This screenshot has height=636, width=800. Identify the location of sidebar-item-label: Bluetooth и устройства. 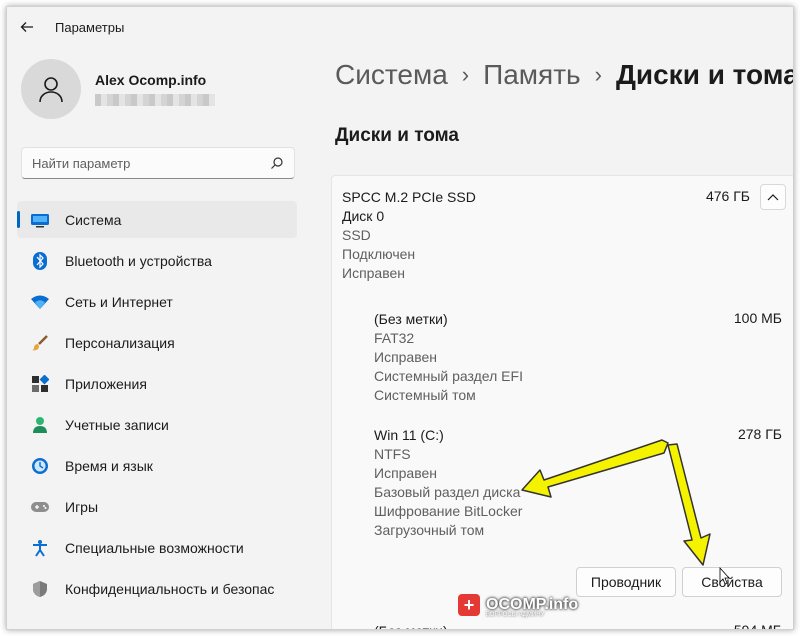
(138, 260).